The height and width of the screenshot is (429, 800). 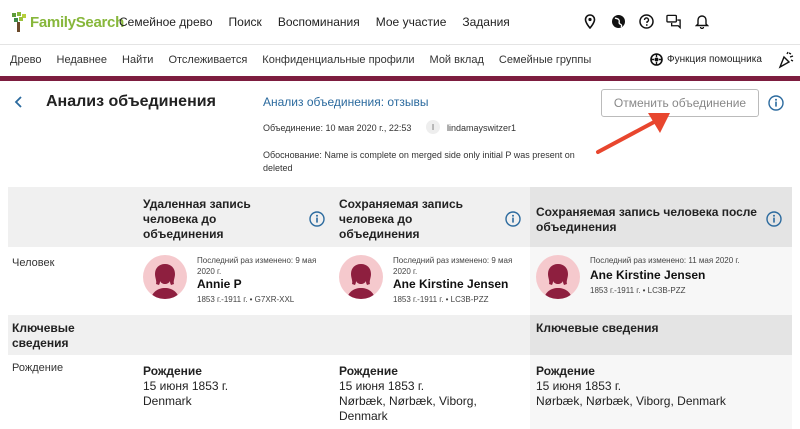 I want to click on person-row-label: Человек, so click(x=33, y=263).